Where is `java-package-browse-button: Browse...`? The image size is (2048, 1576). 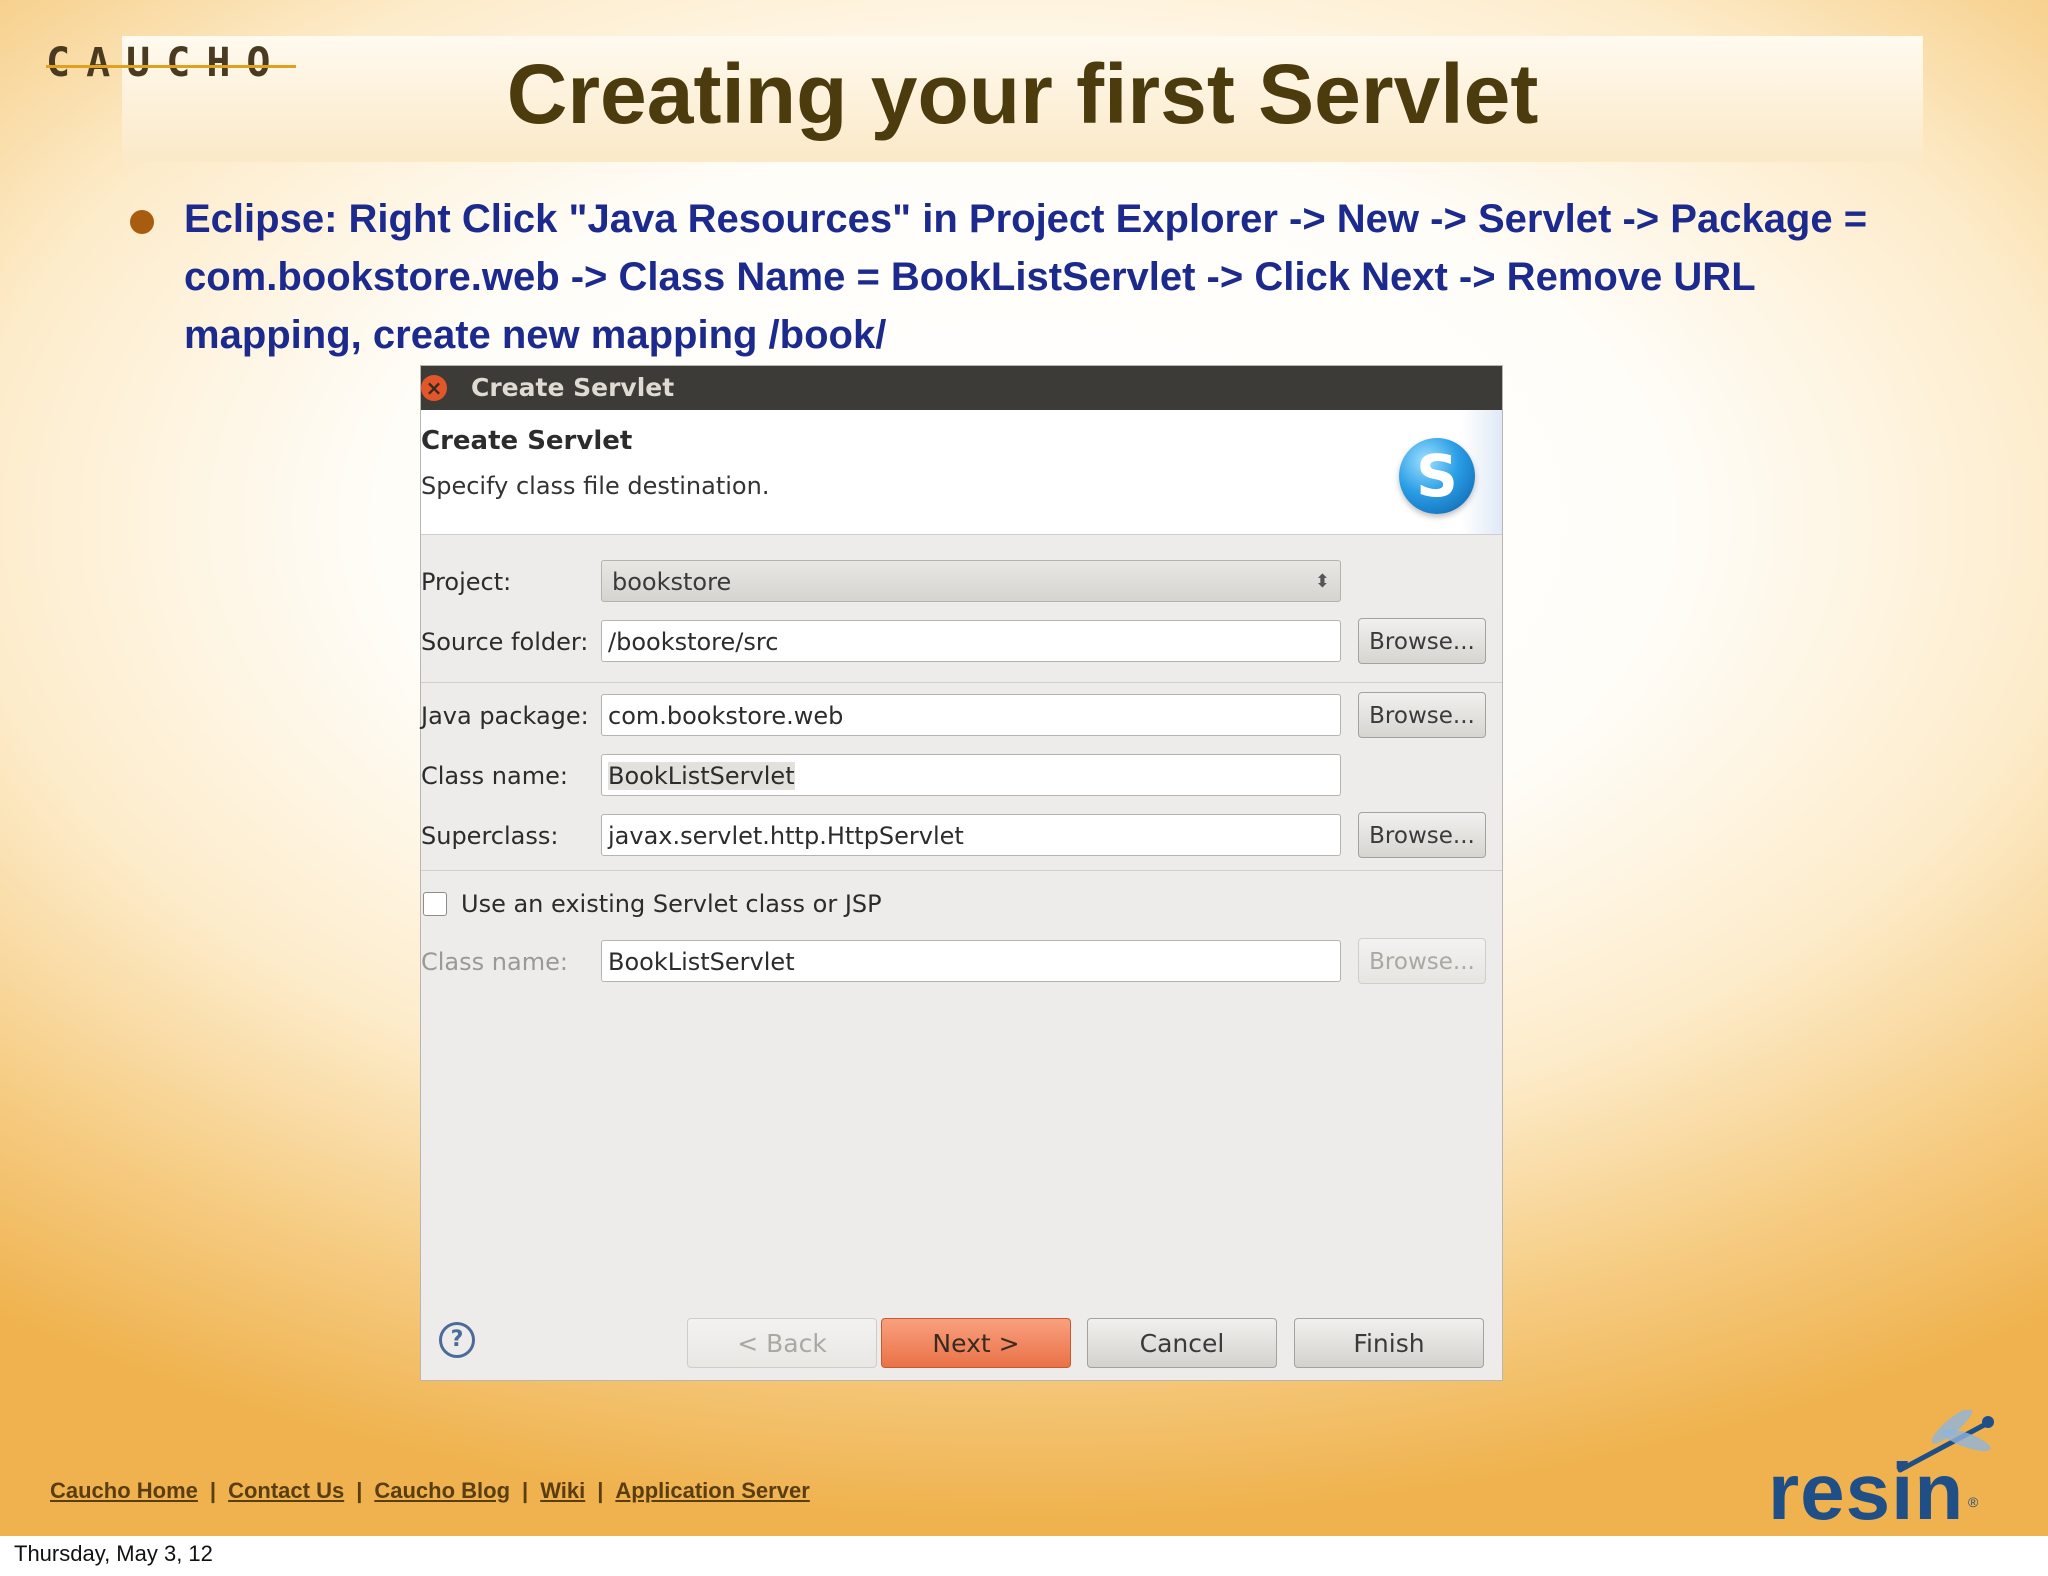 java-package-browse-button: Browse... is located at coordinates (1422, 715).